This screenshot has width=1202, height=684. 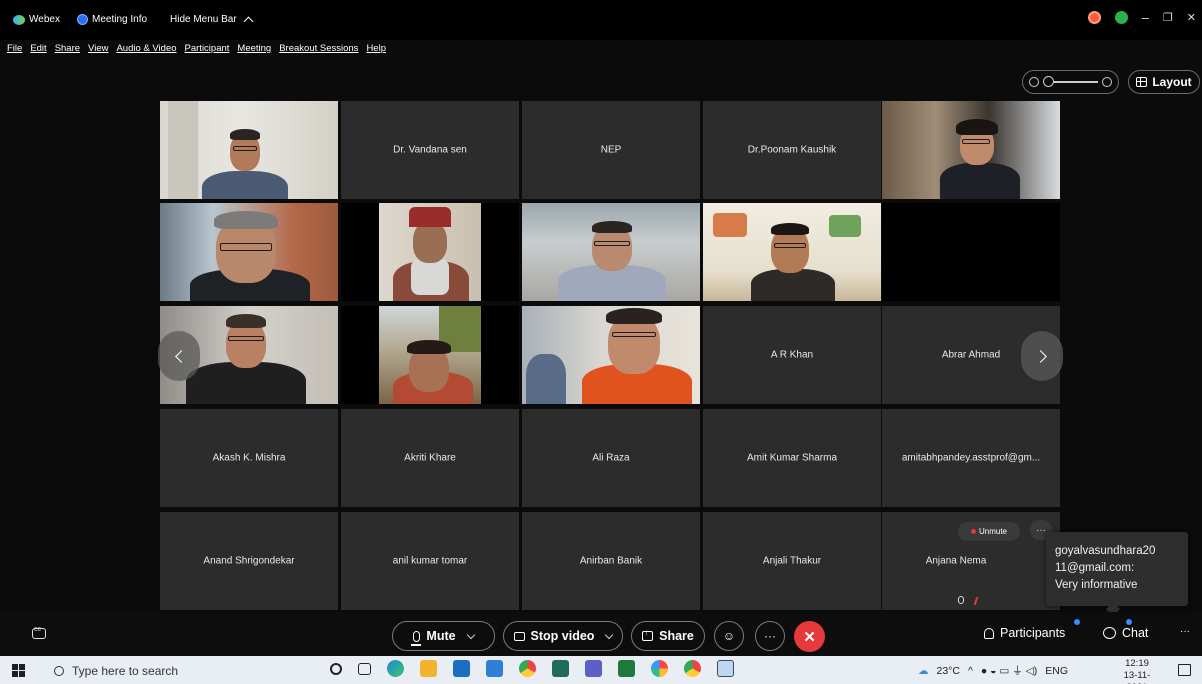 What do you see at coordinates (428, 668) in the screenshot?
I see `file-explorer-icon` at bounding box center [428, 668].